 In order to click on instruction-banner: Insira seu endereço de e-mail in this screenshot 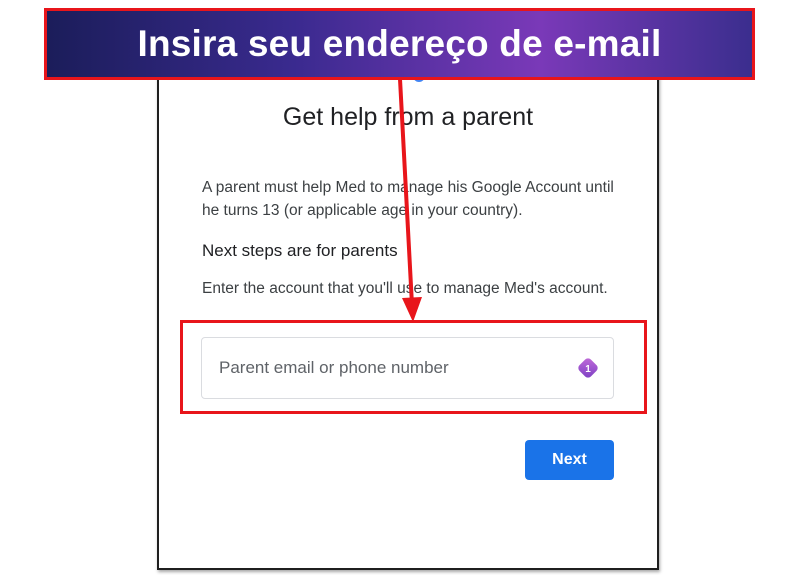, I will do `click(399, 44)`.